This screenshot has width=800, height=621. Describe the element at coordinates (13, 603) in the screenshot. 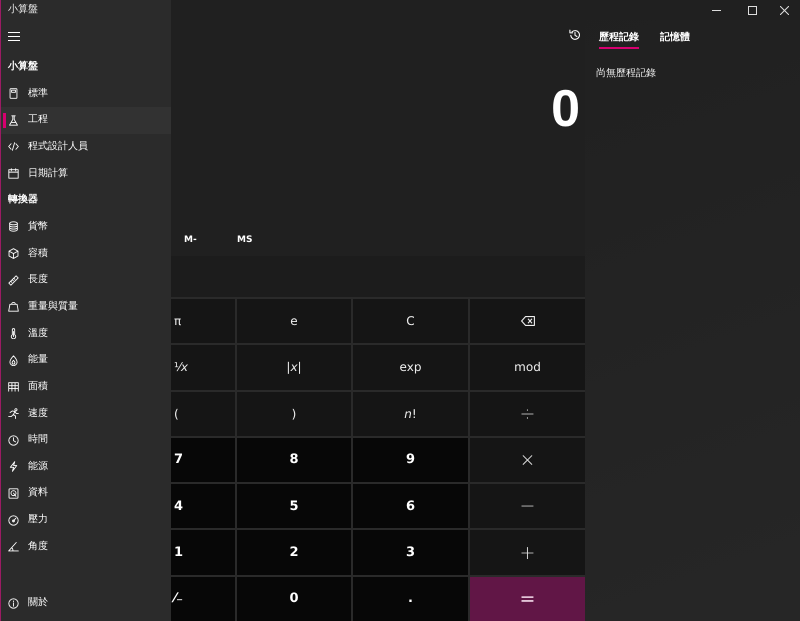

I see `info-icon` at that location.